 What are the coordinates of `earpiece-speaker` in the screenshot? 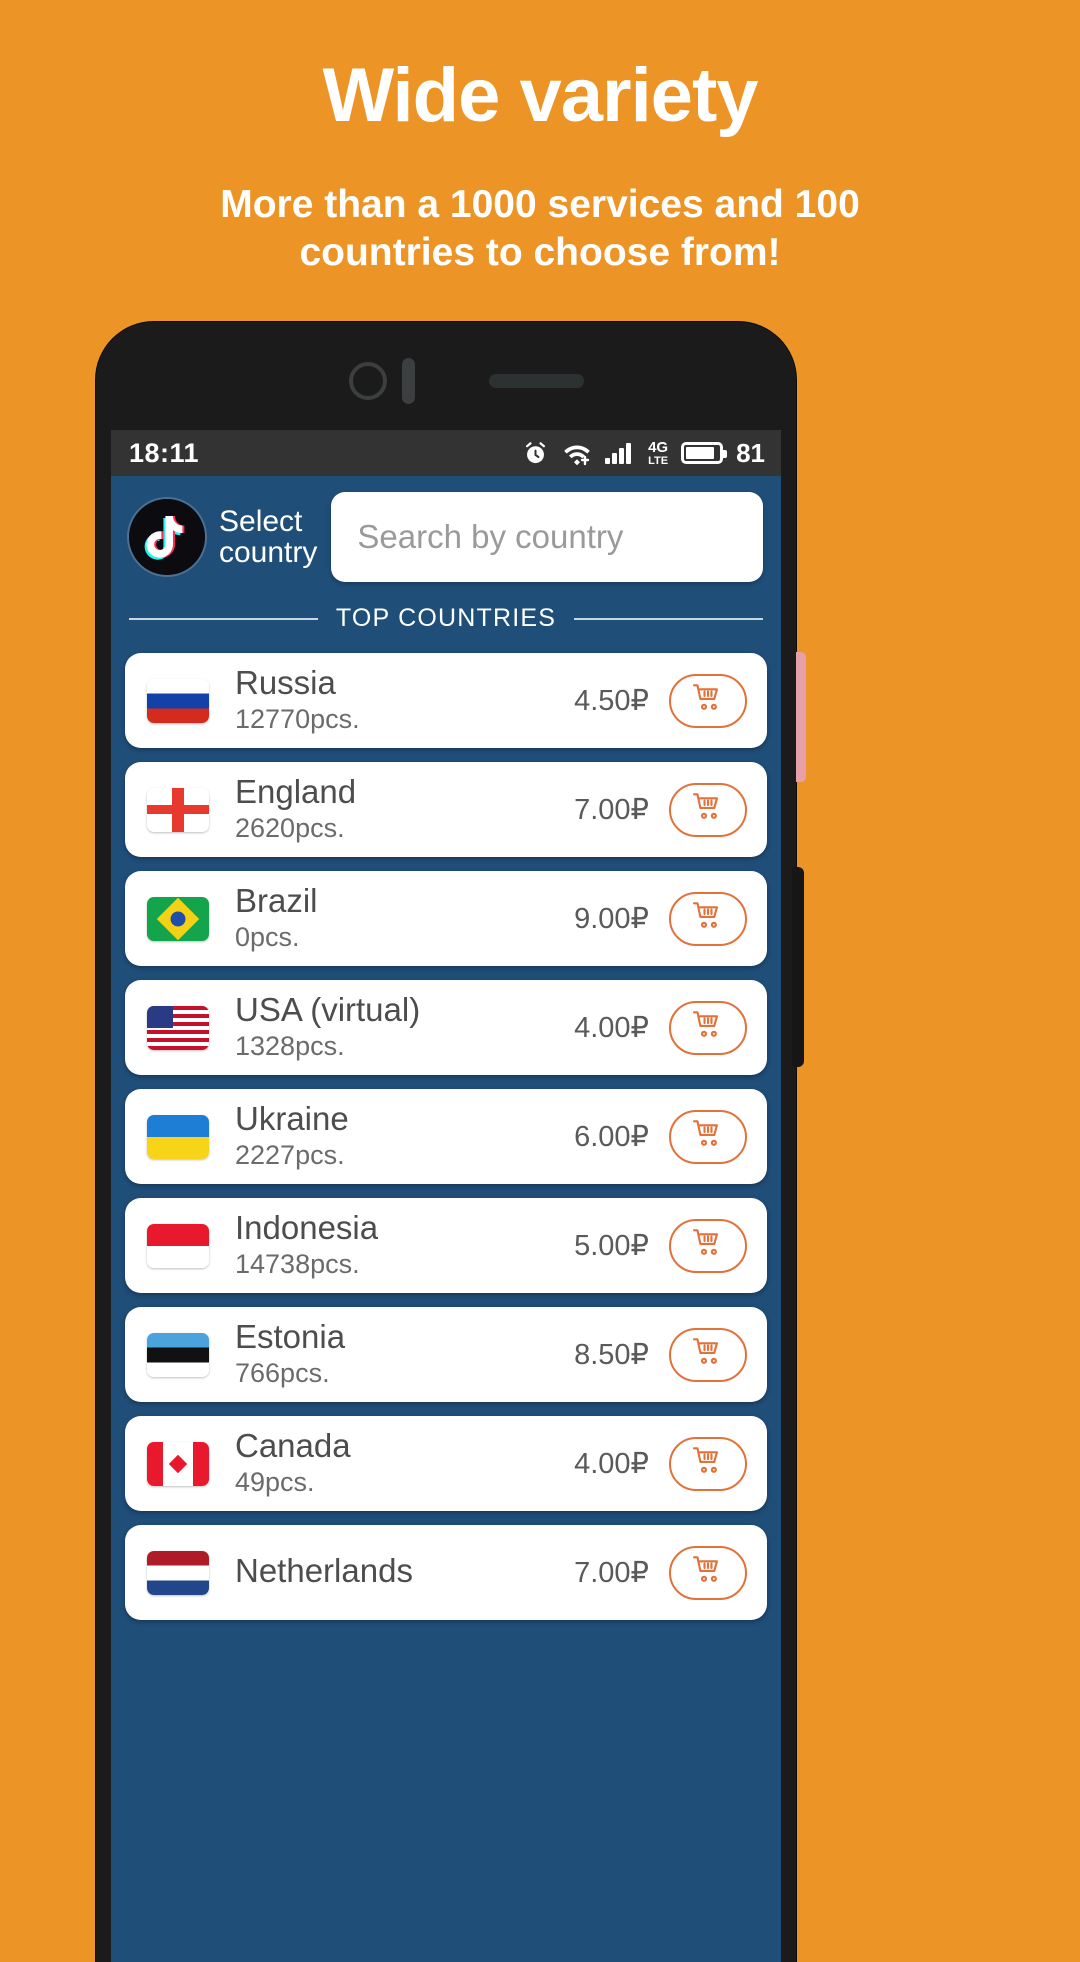 It's located at (536, 381).